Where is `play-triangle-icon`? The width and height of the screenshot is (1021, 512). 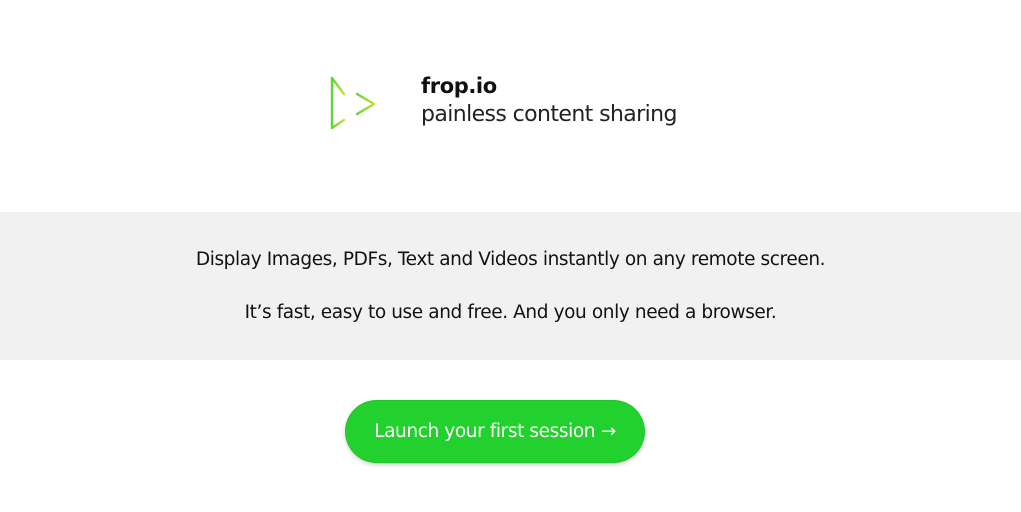
play-triangle-icon is located at coordinates (353, 103).